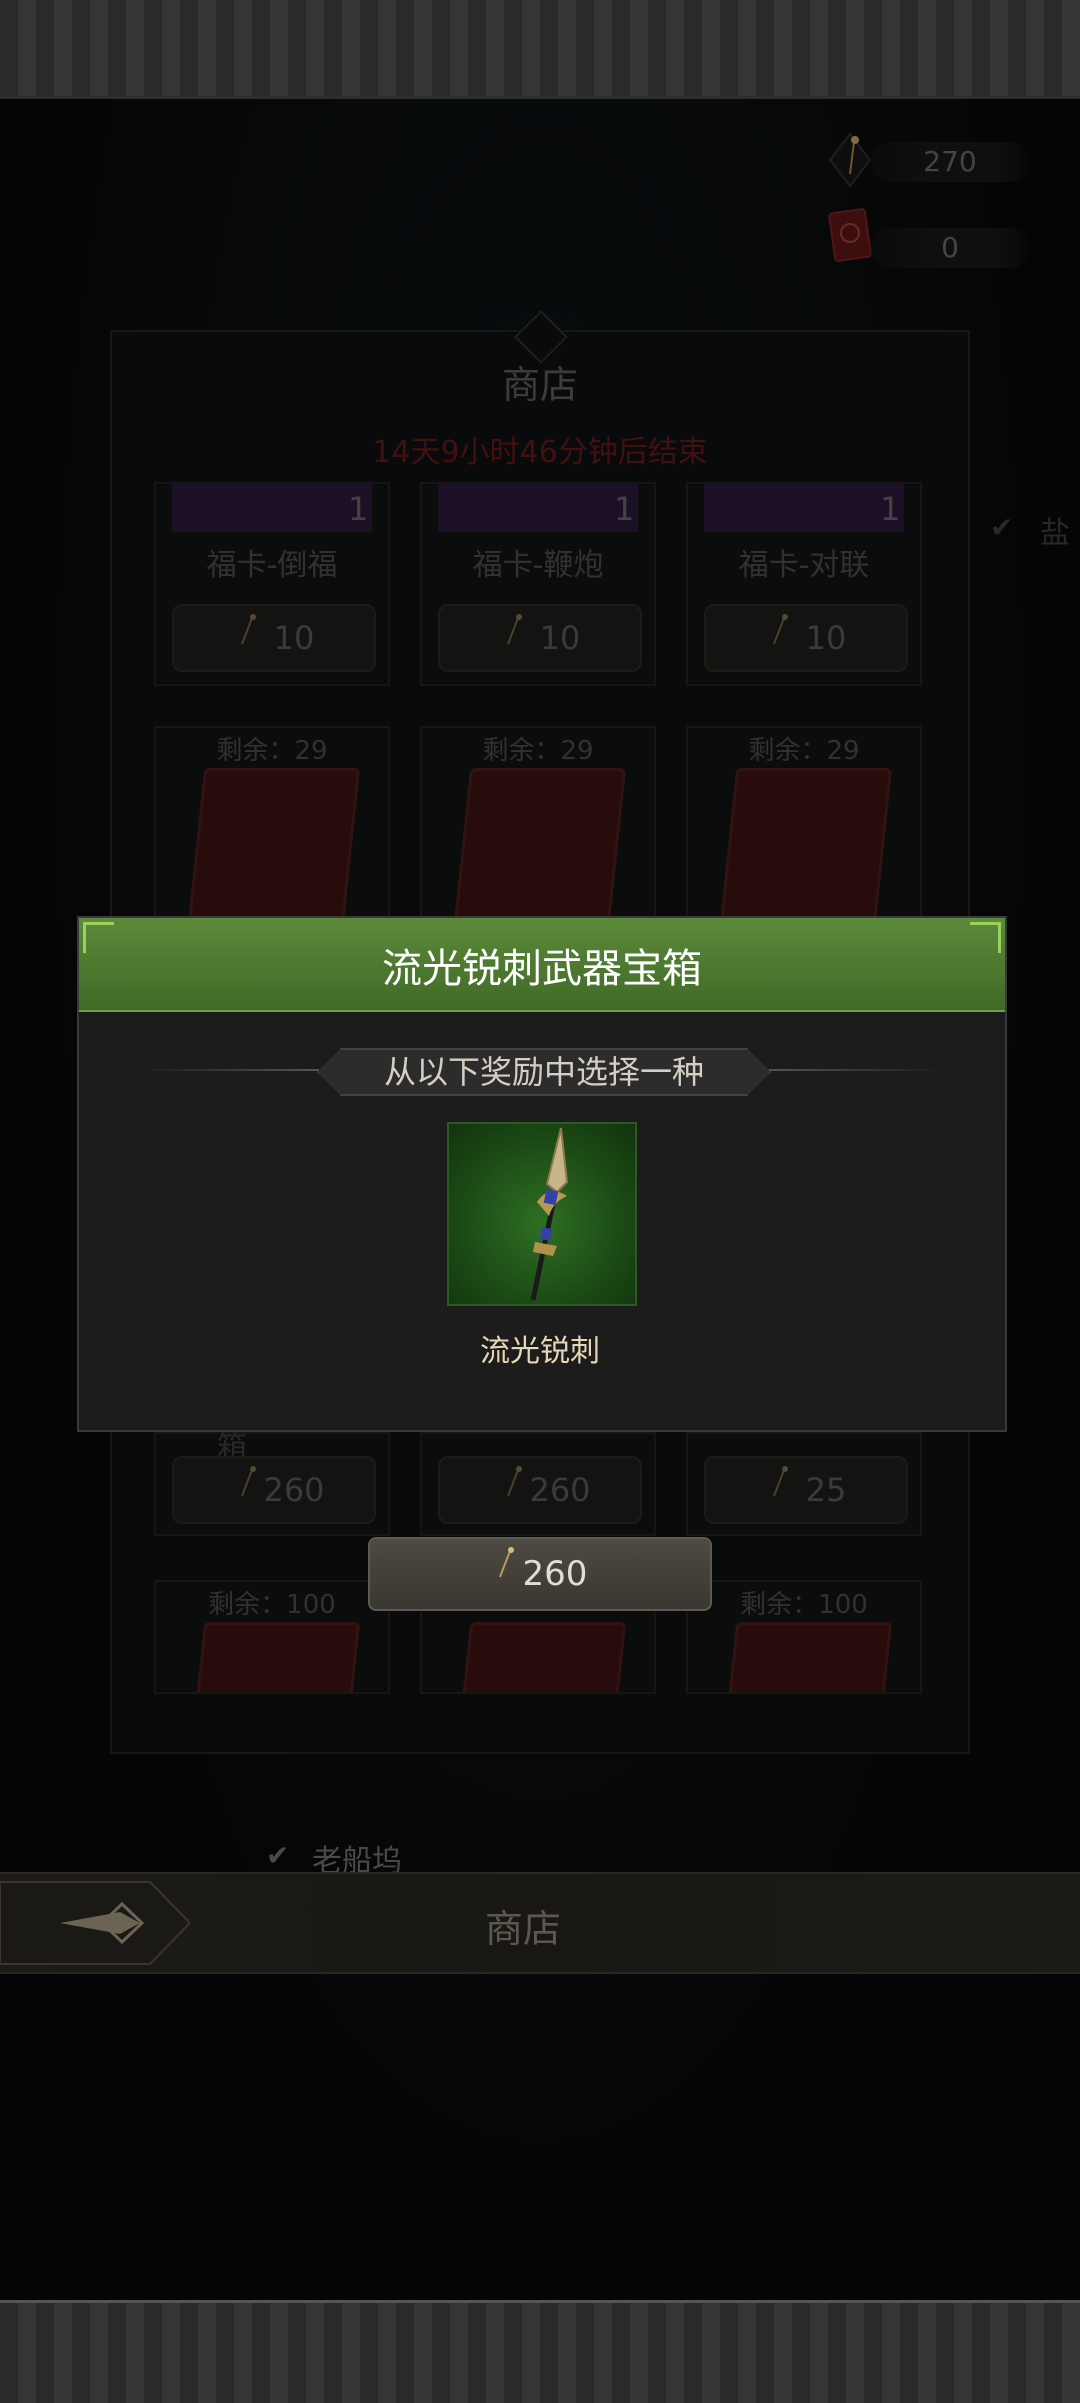 This screenshot has width=1080, height=2403. Describe the element at coordinates (278, 1855) in the screenshot. I see `checkbox-icon: ✔` at that location.